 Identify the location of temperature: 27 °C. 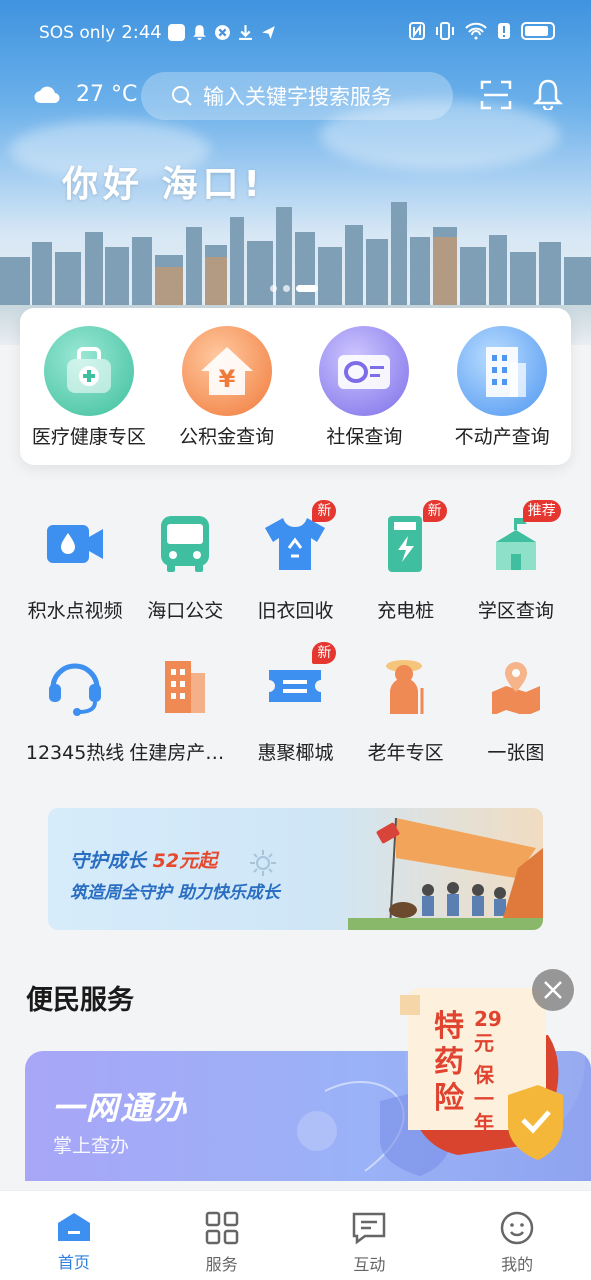
(107, 94).